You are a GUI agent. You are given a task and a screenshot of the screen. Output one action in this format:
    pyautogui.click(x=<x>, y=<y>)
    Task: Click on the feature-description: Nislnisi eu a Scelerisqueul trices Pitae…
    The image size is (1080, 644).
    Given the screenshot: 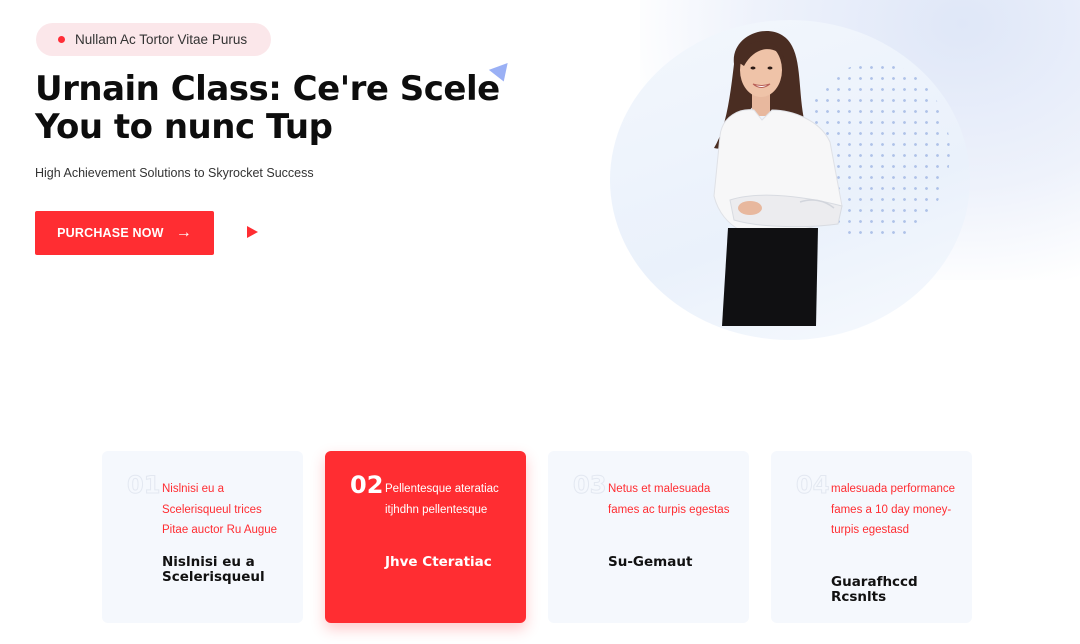 What is the action you would take?
    pyautogui.click(x=220, y=509)
    